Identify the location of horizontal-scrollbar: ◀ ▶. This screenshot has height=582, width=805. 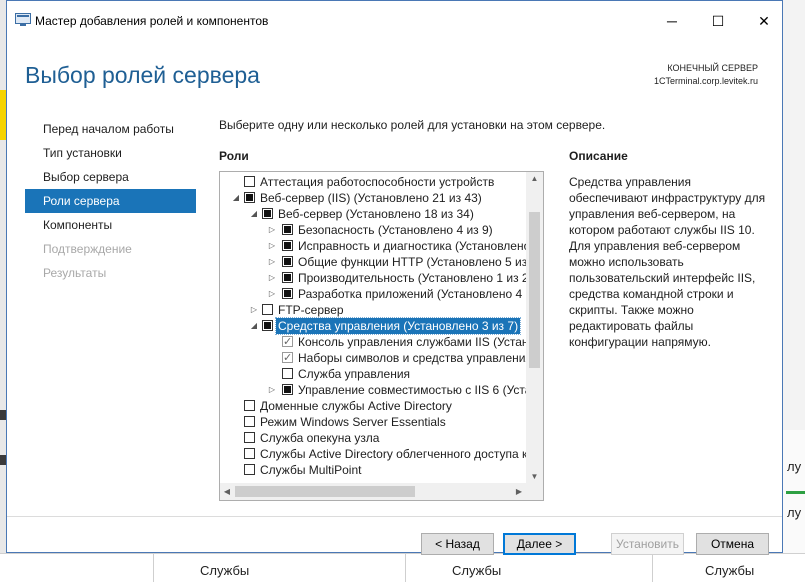
(373, 491).